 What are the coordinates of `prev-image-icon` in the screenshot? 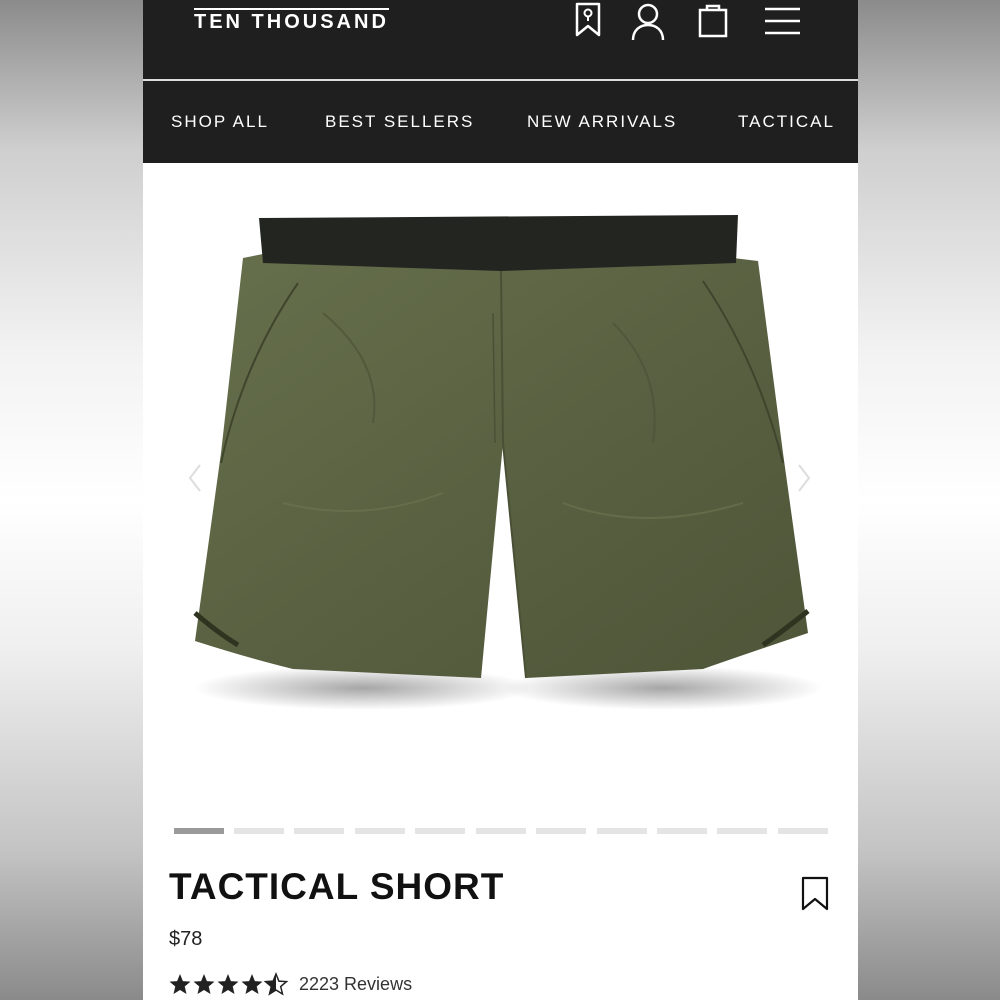 It's located at (195, 480).